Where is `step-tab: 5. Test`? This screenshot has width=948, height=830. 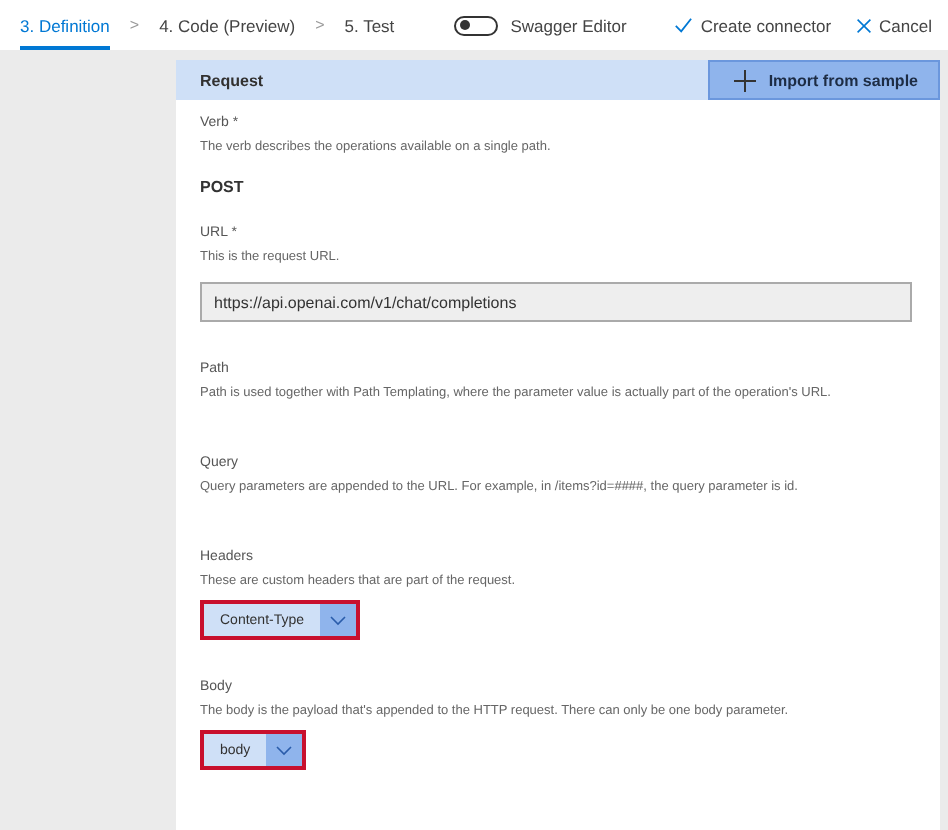 step-tab: 5. Test is located at coordinates (369, 27).